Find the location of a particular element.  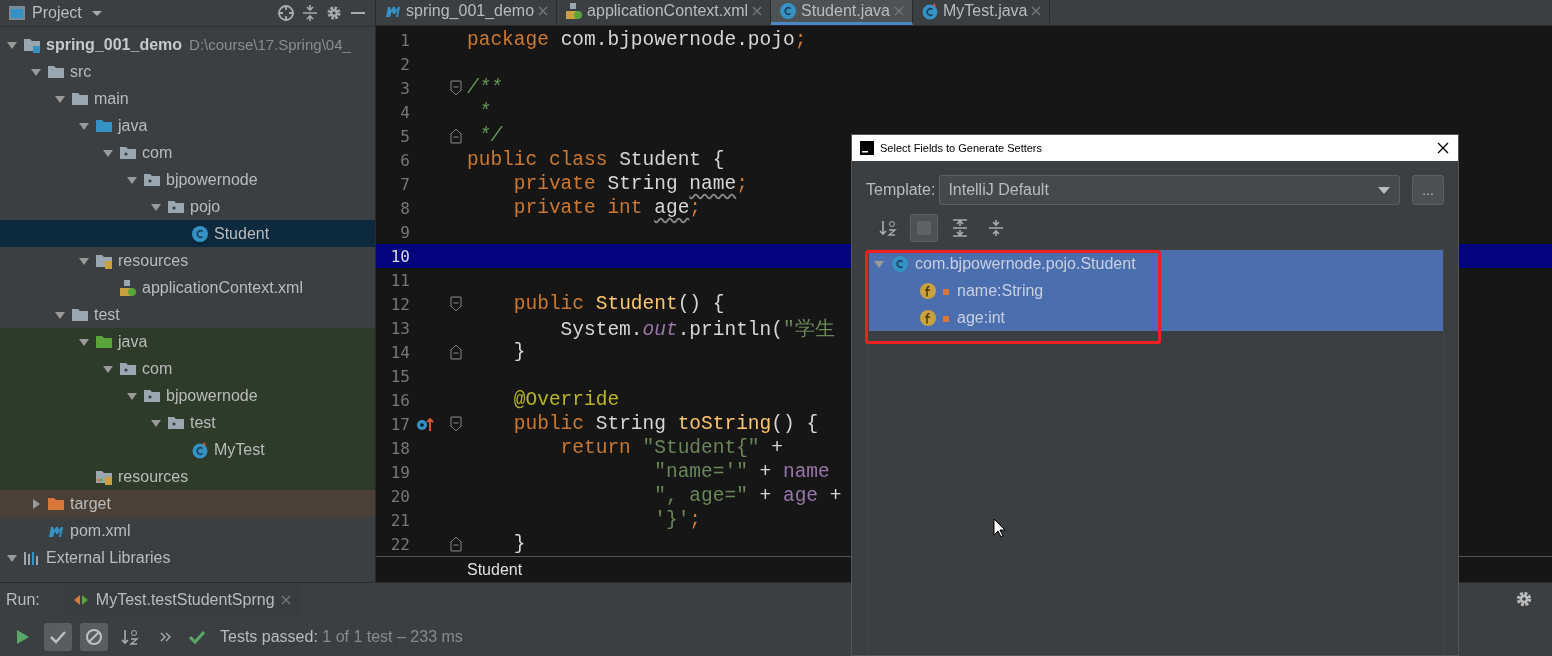

code-line: public class Student { is located at coordinates (596, 160).